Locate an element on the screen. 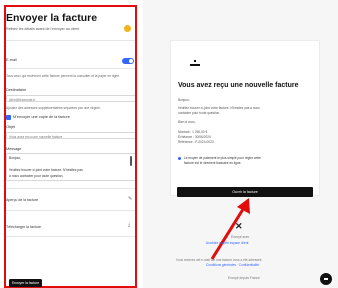  footer-links: Conditions générales · Confidentialité is located at coordinates (232, 265).